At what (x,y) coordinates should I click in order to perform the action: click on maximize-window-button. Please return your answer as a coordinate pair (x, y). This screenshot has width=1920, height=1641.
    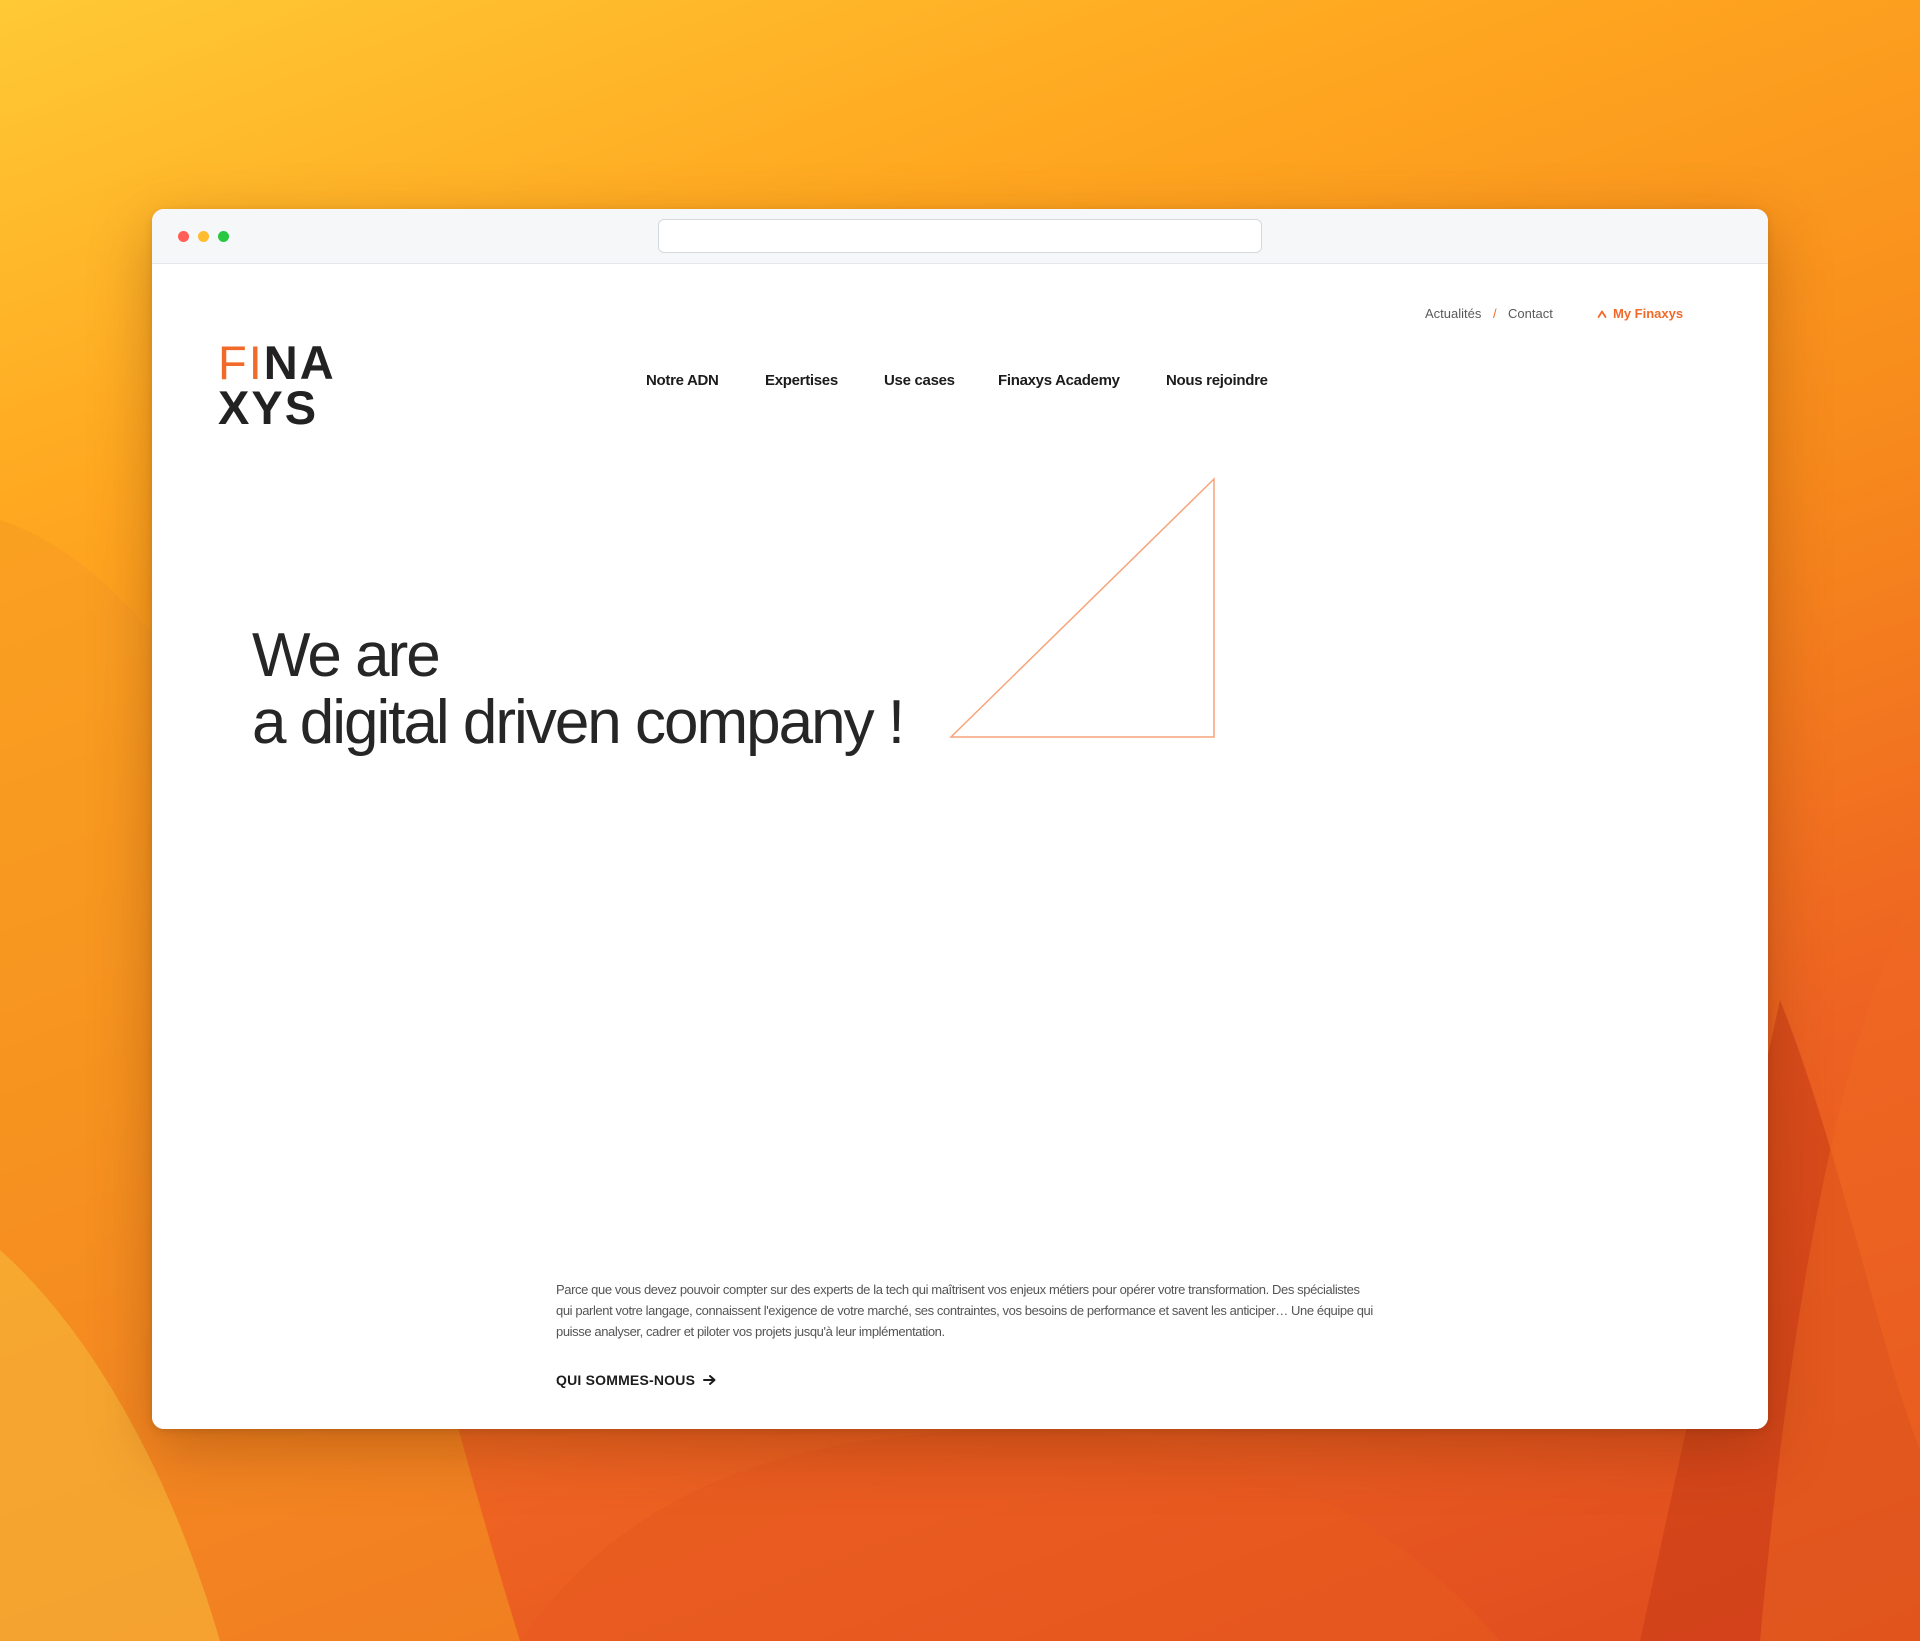
    Looking at the image, I should click on (223, 236).